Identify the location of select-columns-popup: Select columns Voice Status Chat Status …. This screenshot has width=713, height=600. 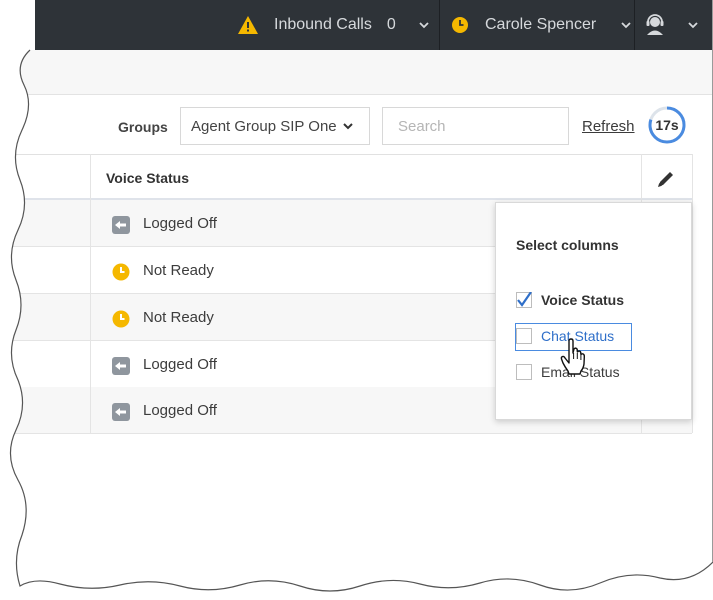
(593, 311).